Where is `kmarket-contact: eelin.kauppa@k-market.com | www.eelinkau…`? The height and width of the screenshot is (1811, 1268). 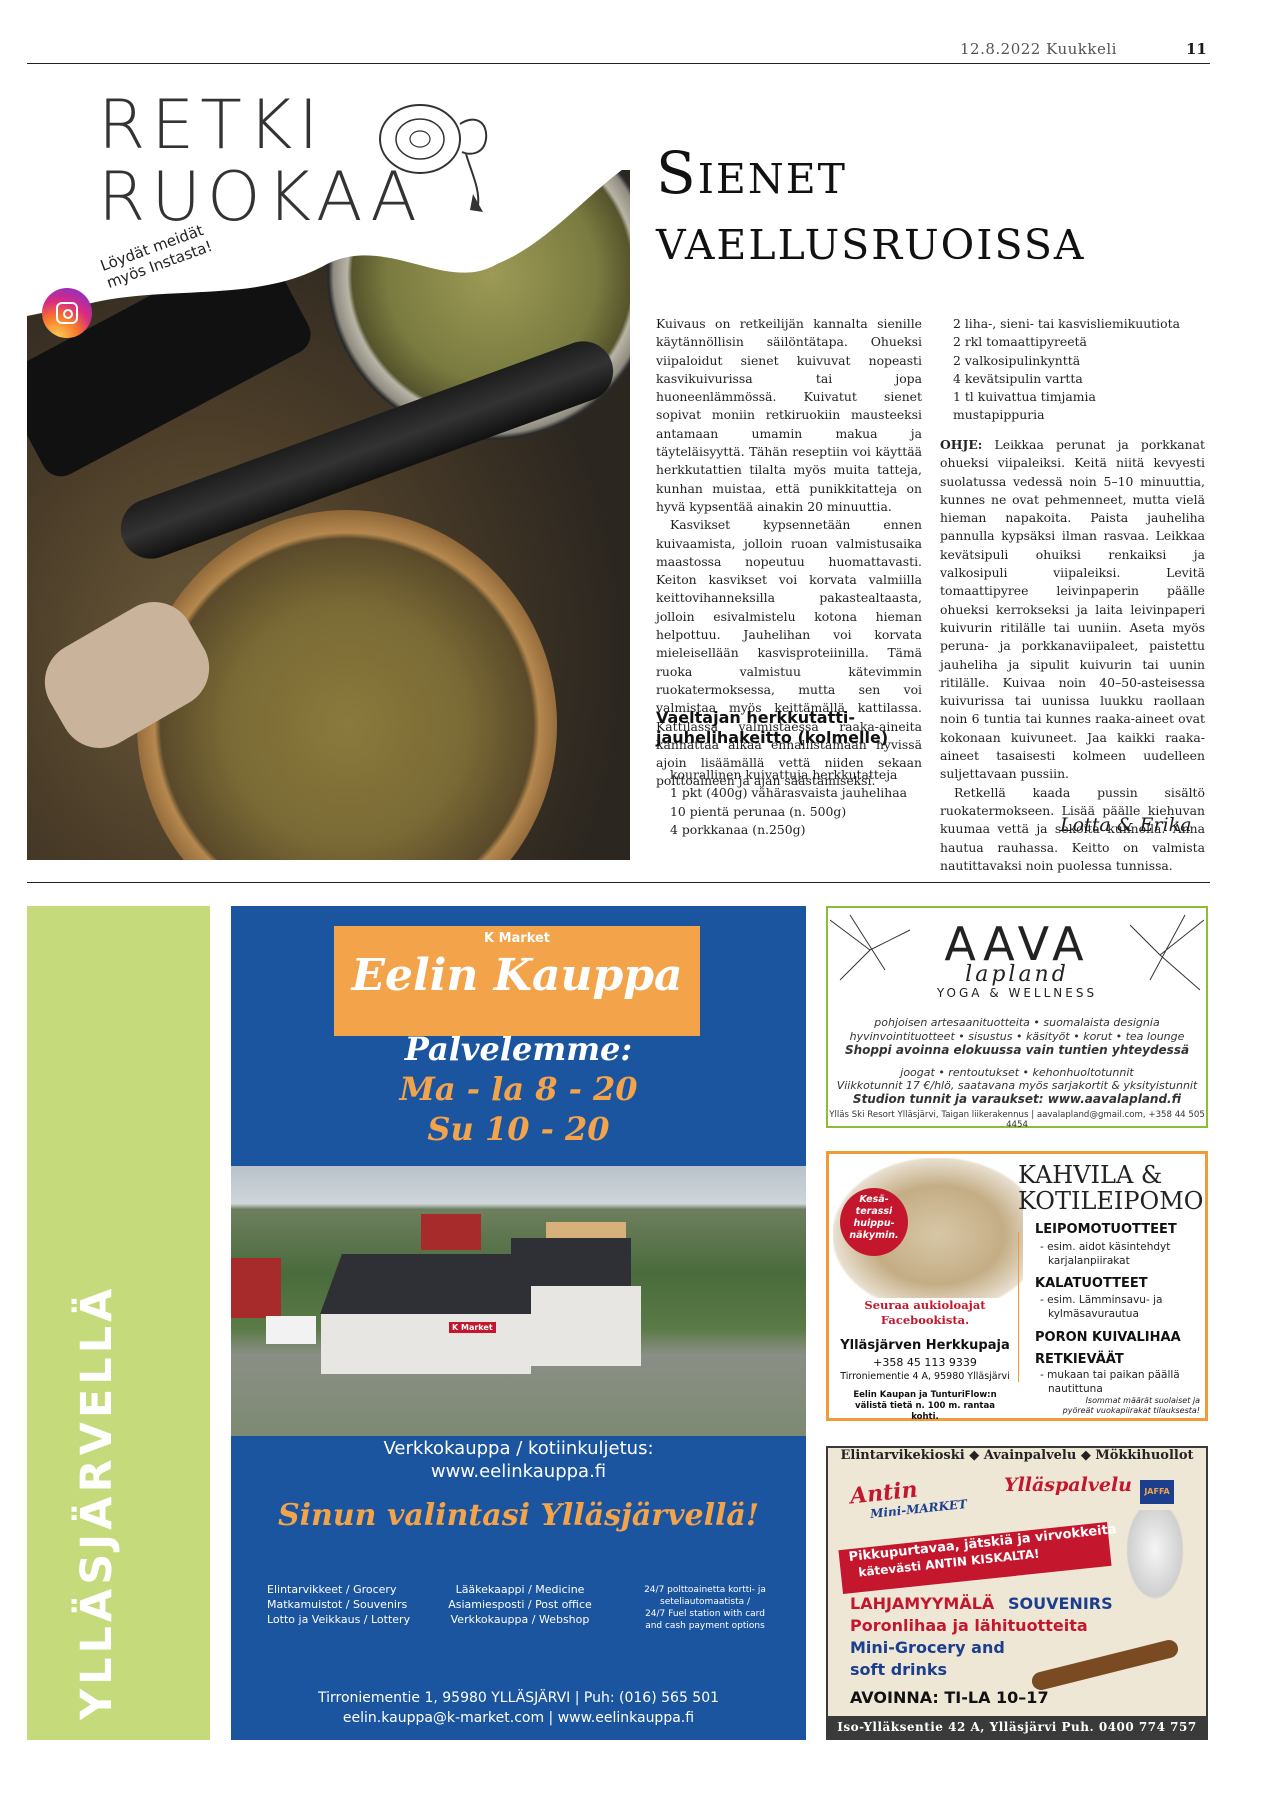
kmarket-contact: eelin.kauppa@k-market.com | www.eelinkau… is located at coordinates (518, 1718).